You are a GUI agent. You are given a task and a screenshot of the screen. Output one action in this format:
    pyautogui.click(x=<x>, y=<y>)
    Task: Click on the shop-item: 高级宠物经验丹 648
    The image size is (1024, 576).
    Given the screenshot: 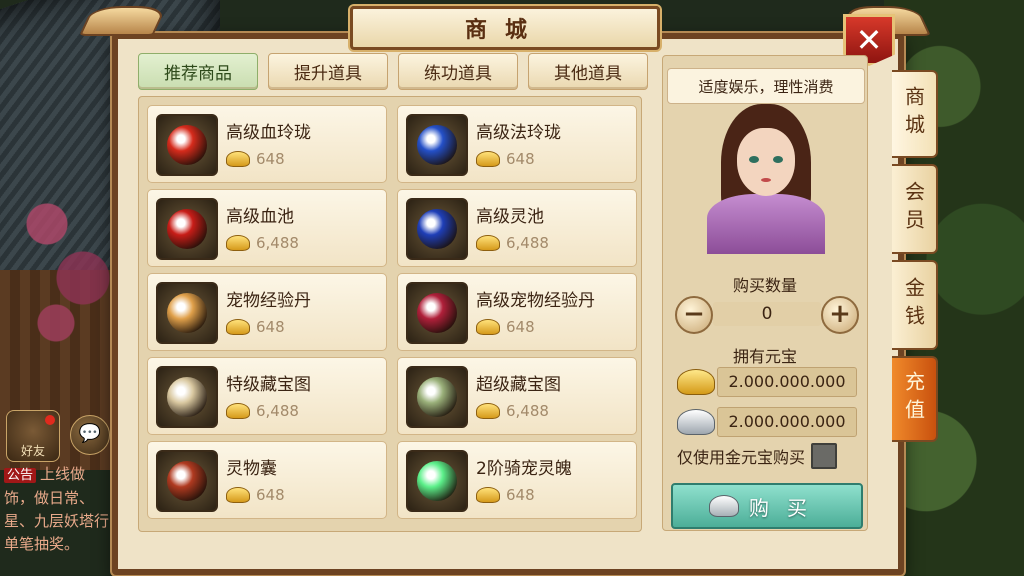 What is the action you would take?
    pyautogui.click(x=517, y=312)
    